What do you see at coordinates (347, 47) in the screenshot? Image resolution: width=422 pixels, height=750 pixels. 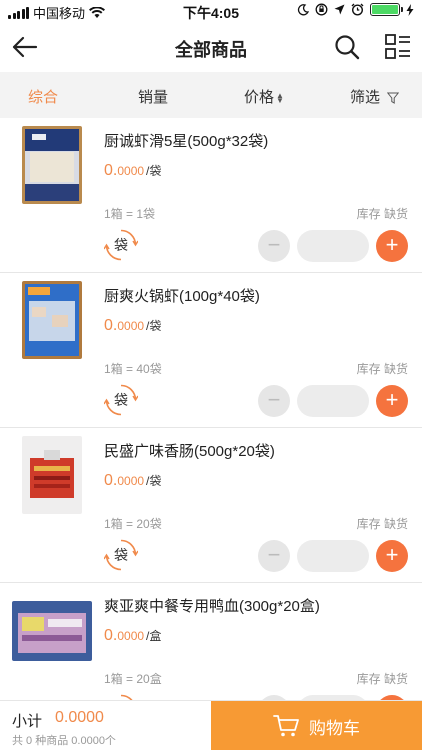 I see `search-icon` at bounding box center [347, 47].